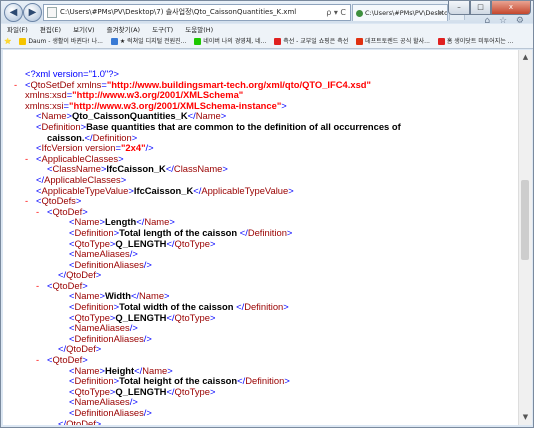 The height and width of the screenshot is (428, 534). What do you see at coordinates (267, 30) in the screenshot?
I see `menu-bar: 파일(F) 편집(E) 보기(V) 즐겨찾기(A) 도구(T) 도움말(H)` at bounding box center [267, 30].